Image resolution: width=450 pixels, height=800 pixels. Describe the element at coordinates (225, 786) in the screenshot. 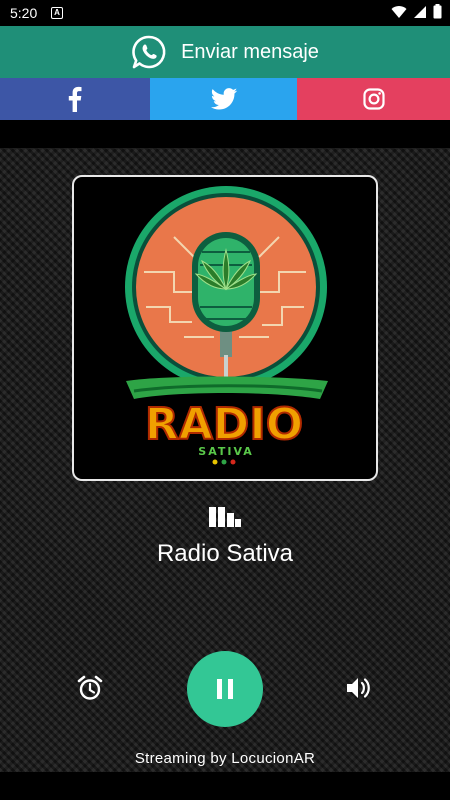

I see `navigation-bar` at that location.